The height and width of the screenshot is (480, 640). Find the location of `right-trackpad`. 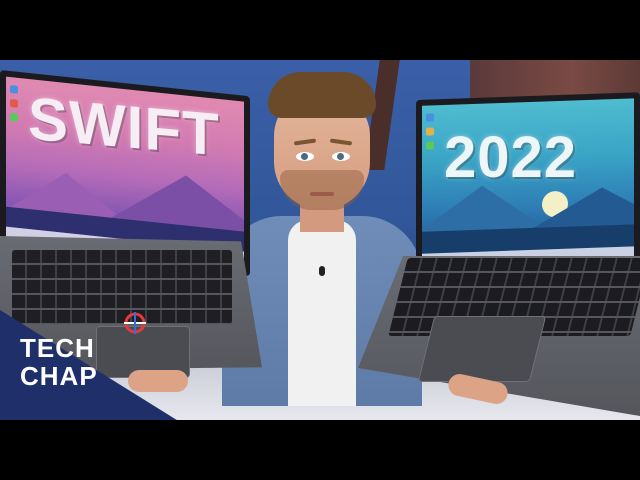

right-trackpad is located at coordinates (482, 349).